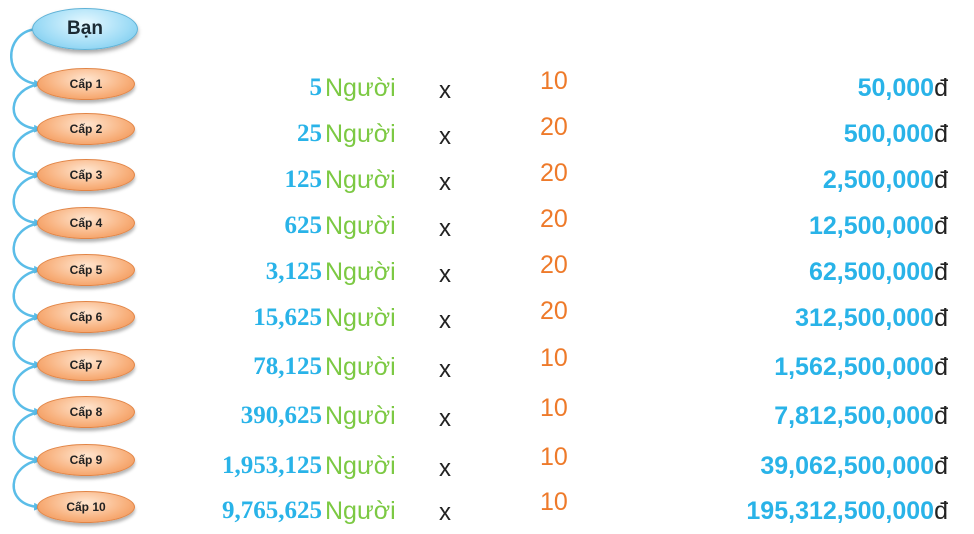  Describe the element at coordinates (316, 87) in the screenshot. I see `people-count-1: 5` at that location.